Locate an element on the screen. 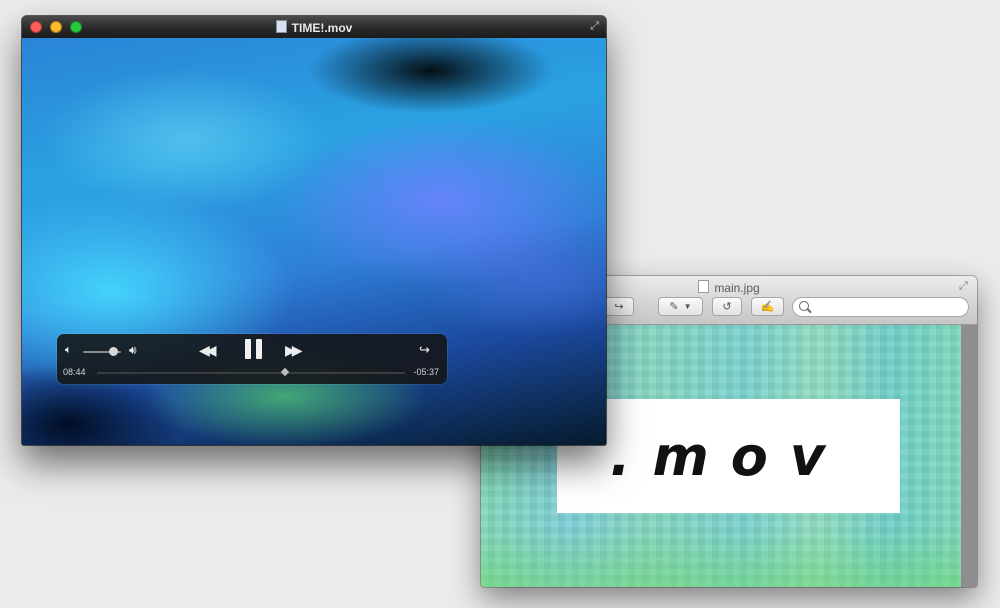 This screenshot has height=608, width=1000. pause-button is located at coordinates (256, 351).